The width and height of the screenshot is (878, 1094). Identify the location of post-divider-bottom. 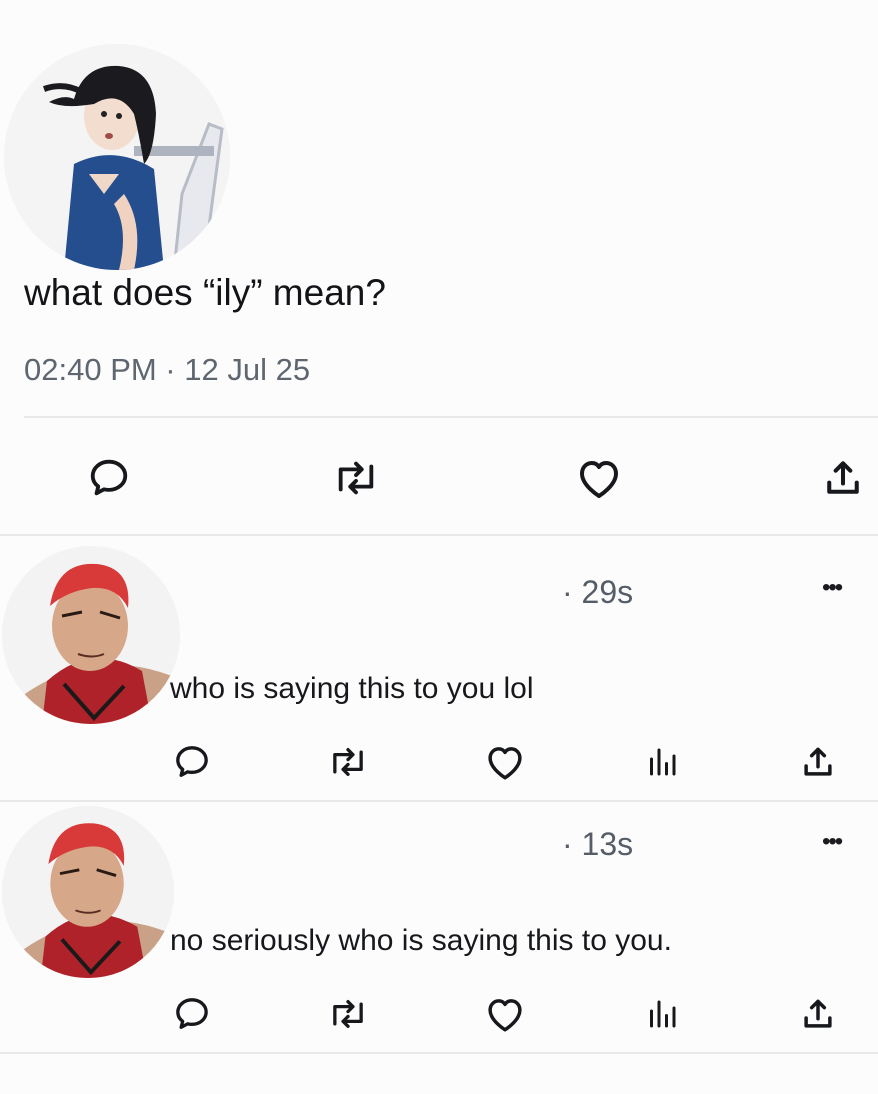
(439, 535).